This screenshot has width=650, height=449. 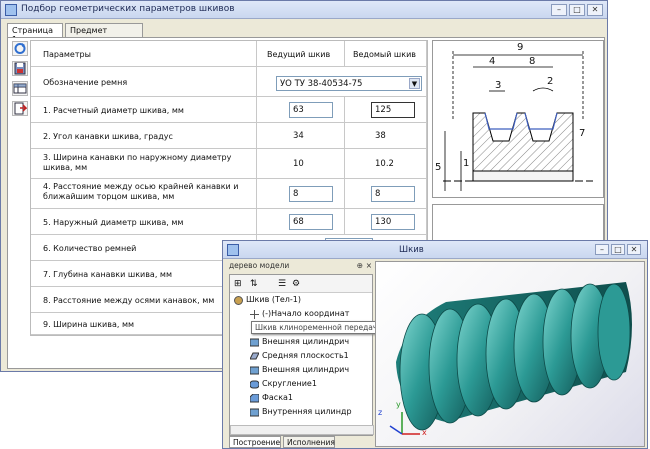 I want to click on settings-icon: ⚙, so click(x=296, y=284).